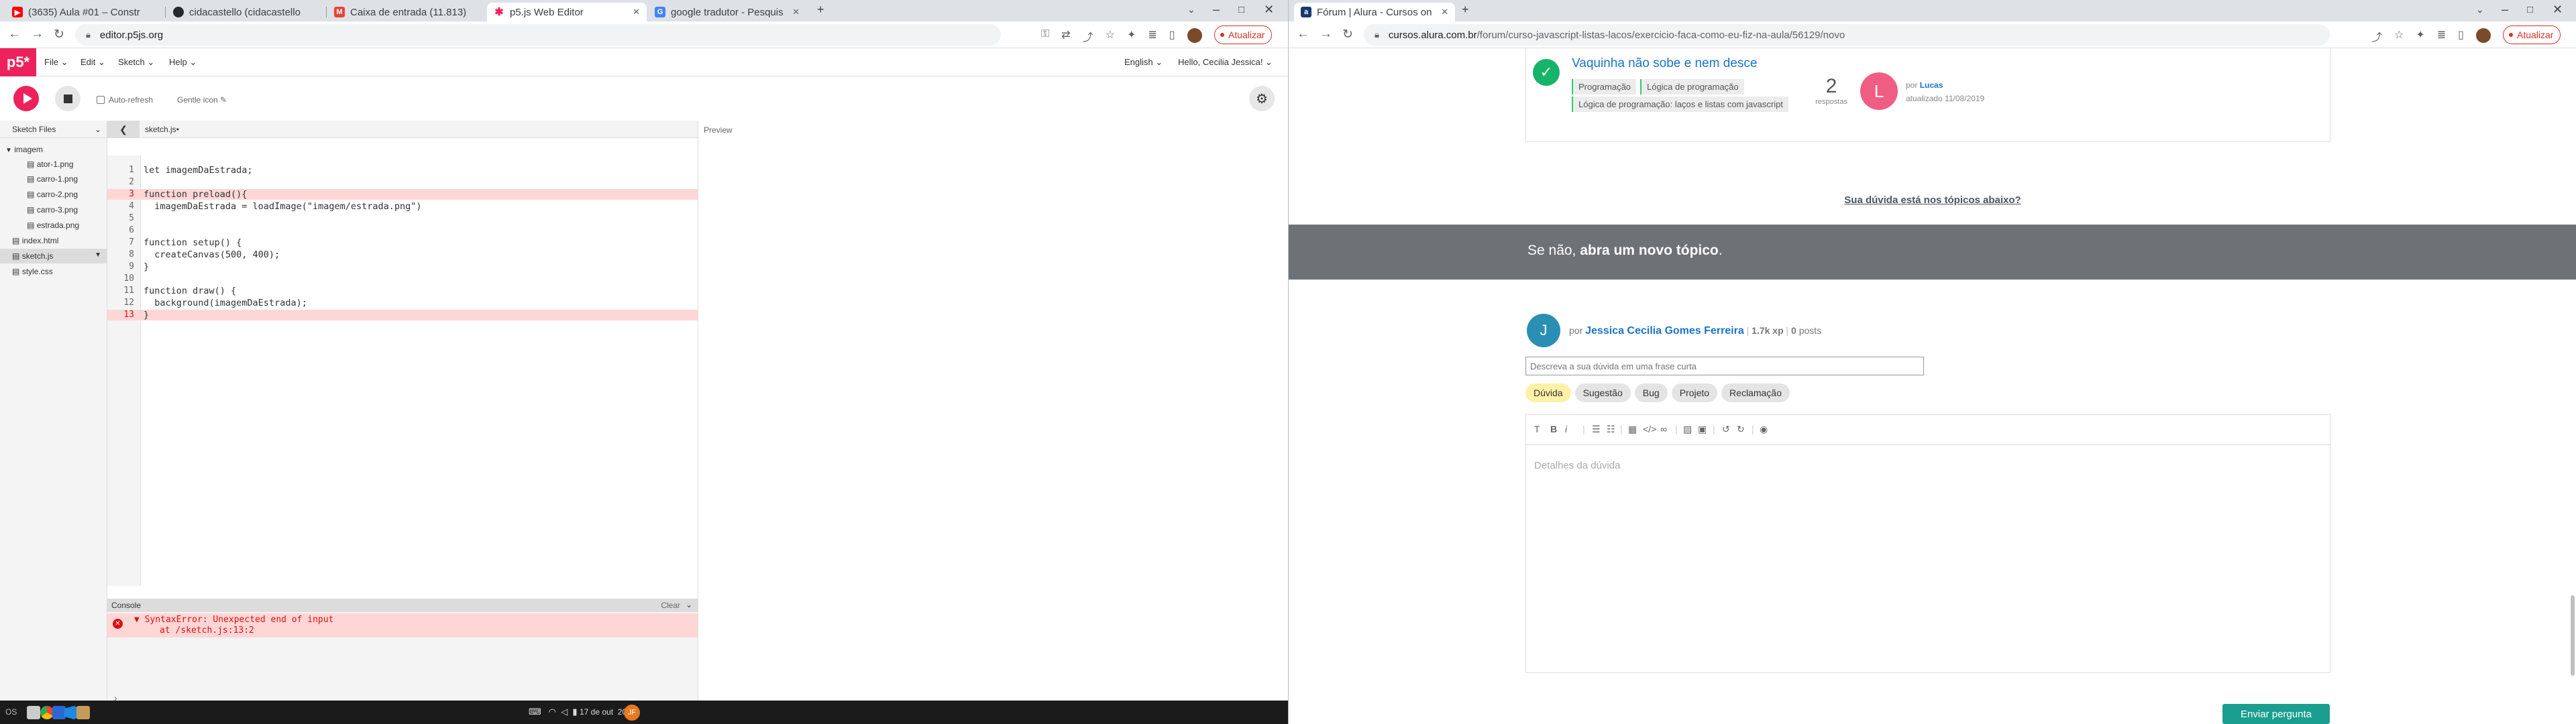 Image resolution: width=2576 pixels, height=724 pixels. What do you see at coordinates (245, 12) in the screenshot?
I see `tab-github: cidacastello (cidacastello` at bounding box center [245, 12].